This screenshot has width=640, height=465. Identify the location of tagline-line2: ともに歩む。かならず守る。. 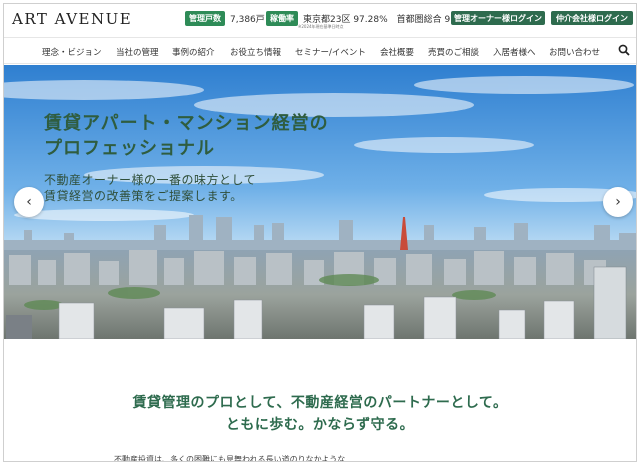
(320, 425).